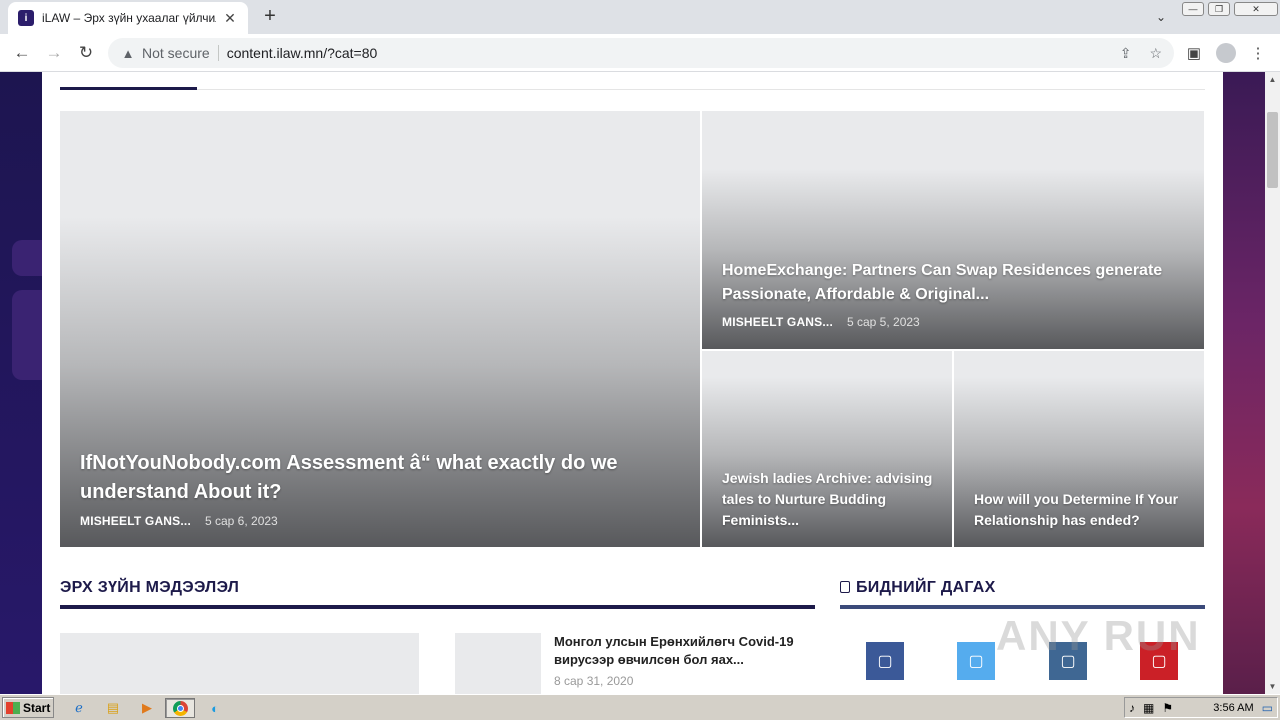 The image size is (1280, 720). What do you see at coordinates (149, 588) in the screenshot?
I see `section-heading-legal-info: ЭРХ ЗҮЙН МЭДЭЭЛЭЛ` at bounding box center [149, 588].